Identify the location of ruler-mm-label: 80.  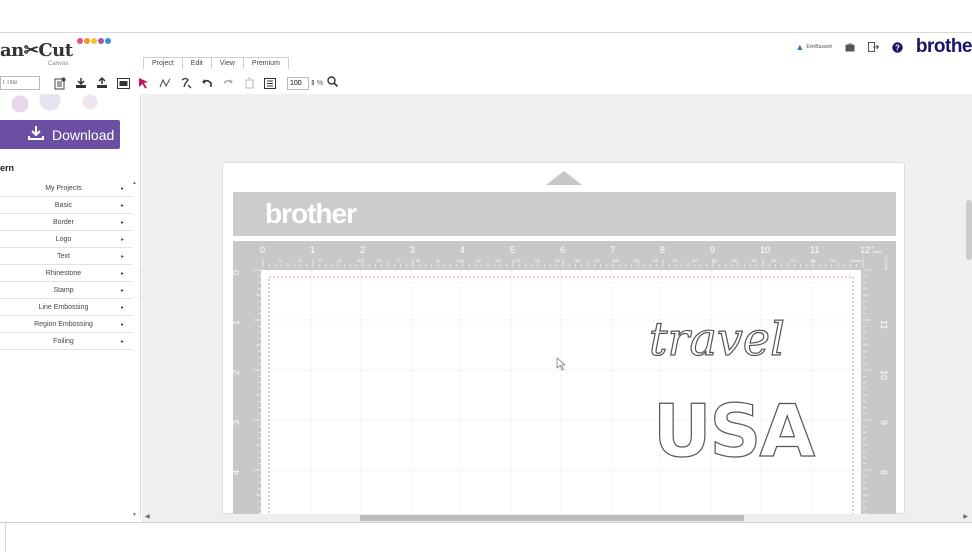
(418, 261).